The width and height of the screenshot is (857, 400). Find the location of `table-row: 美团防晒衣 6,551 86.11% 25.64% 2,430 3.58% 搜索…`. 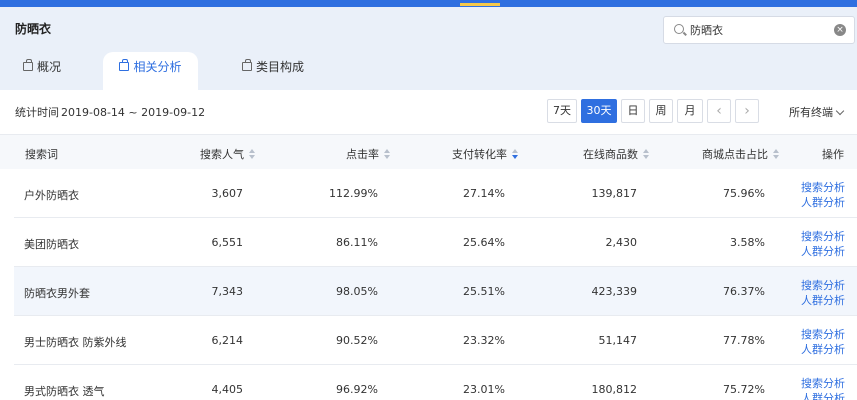

table-row: 美团防晒衣 6,551 86.11% 25.64% 2,430 3.58% 搜索… is located at coordinates (435, 242).